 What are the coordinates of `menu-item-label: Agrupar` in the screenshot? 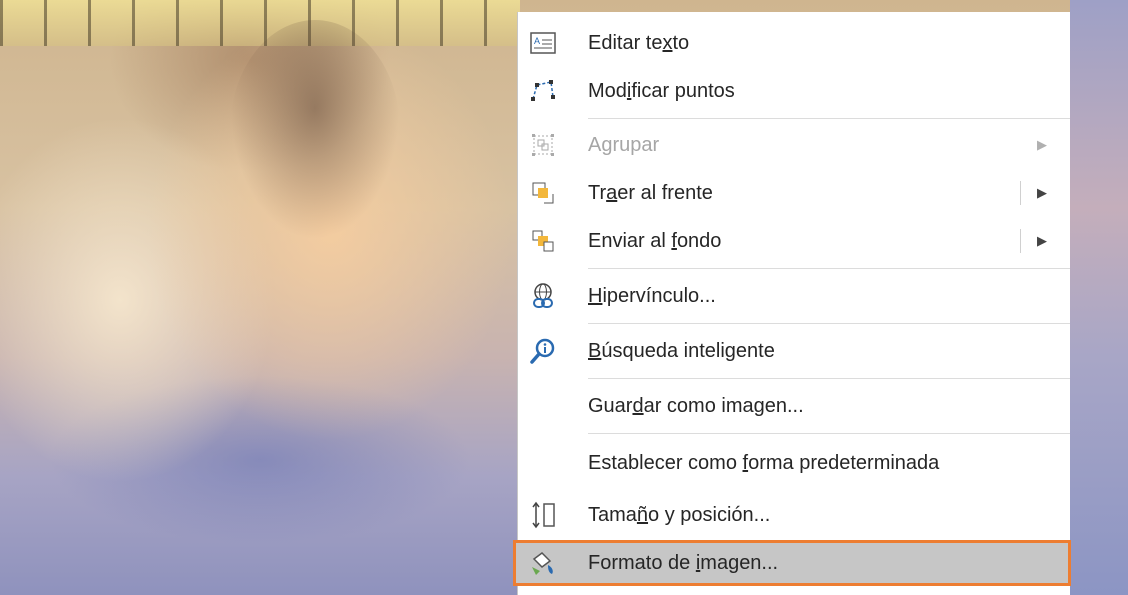 It's located at (624, 144).